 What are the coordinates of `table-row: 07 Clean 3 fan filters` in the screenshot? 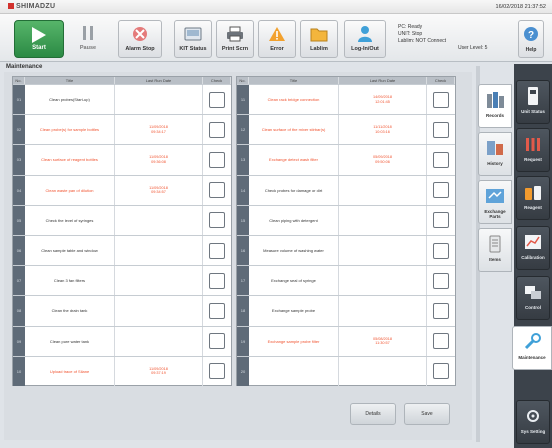 It's located at (122, 280).